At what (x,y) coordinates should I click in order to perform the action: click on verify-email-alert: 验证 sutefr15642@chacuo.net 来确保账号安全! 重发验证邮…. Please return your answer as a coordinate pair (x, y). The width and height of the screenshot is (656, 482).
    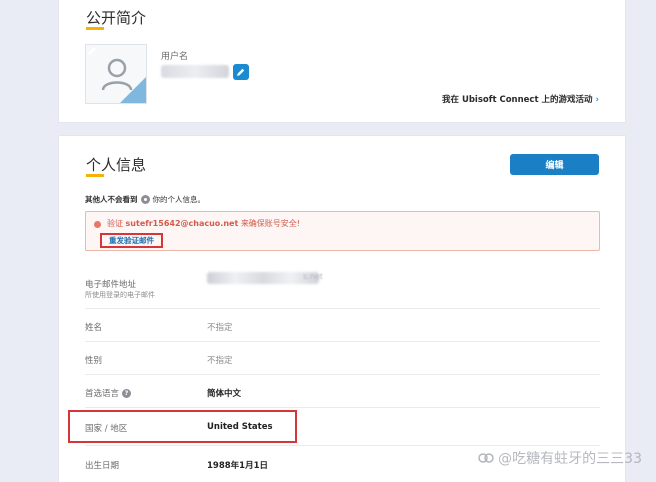
    Looking at the image, I should click on (342, 231).